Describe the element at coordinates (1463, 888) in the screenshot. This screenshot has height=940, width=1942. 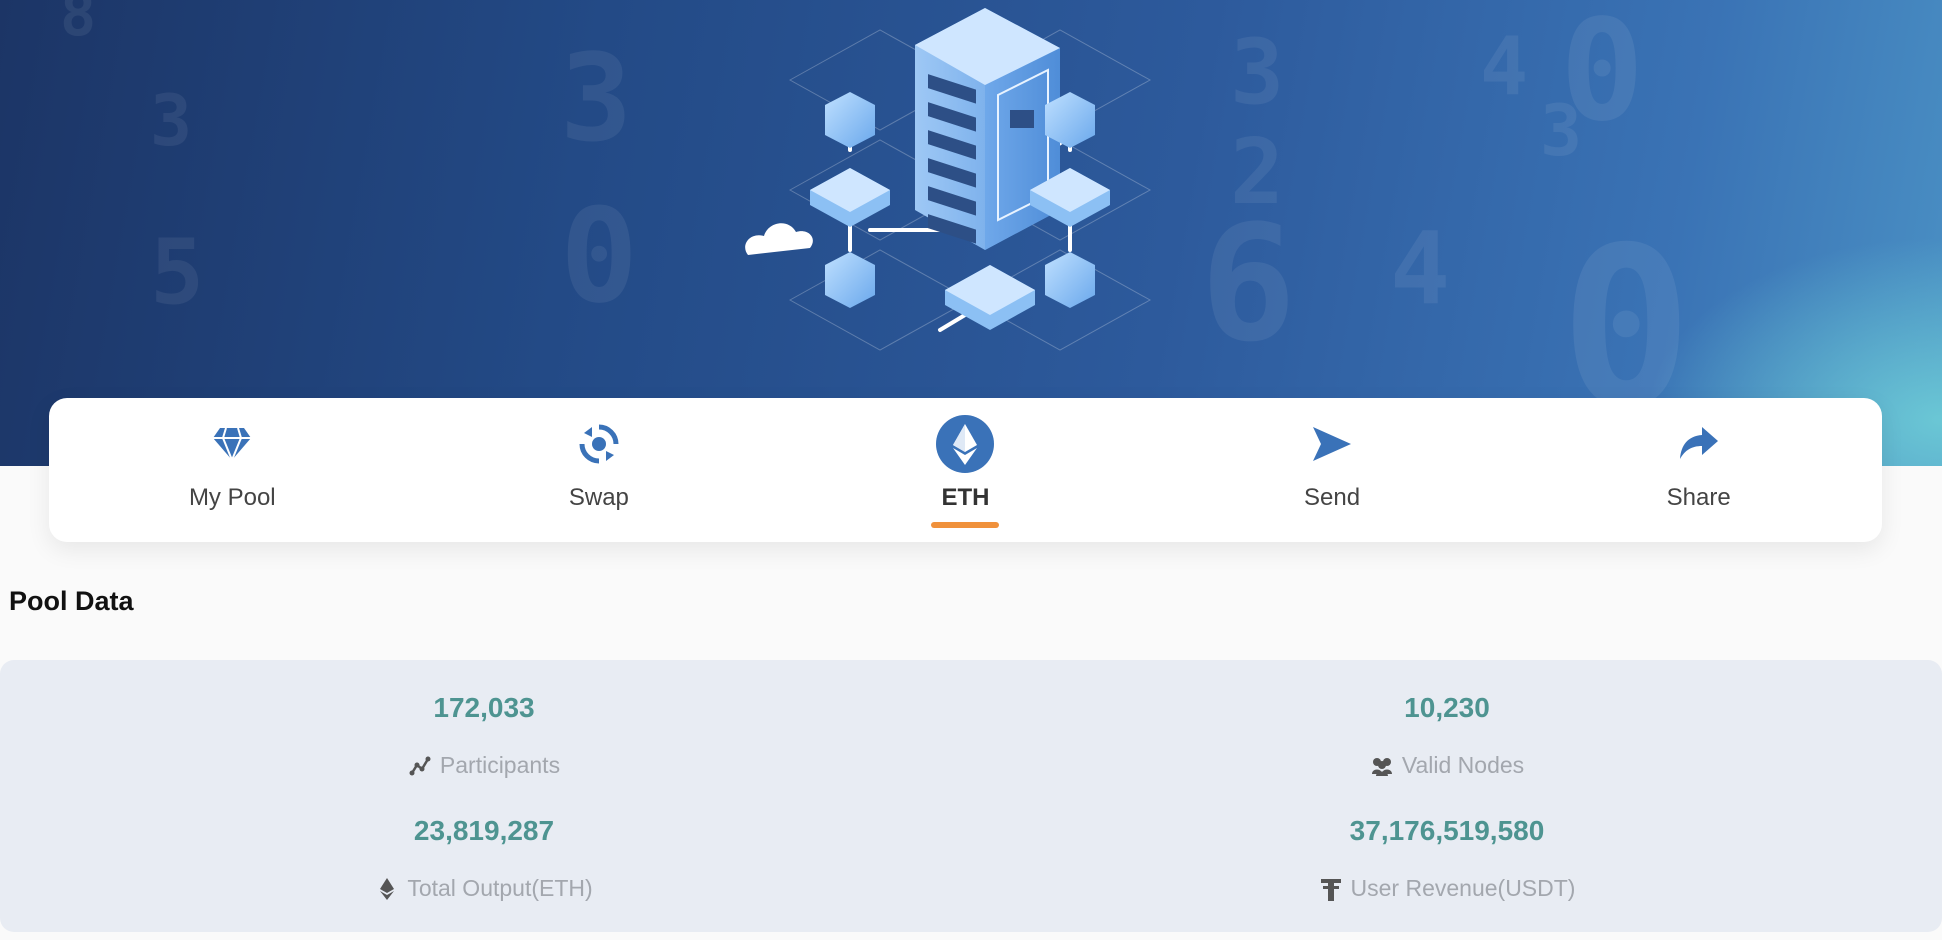
I see `stat-label: User Revenue(USDT)` at that location.